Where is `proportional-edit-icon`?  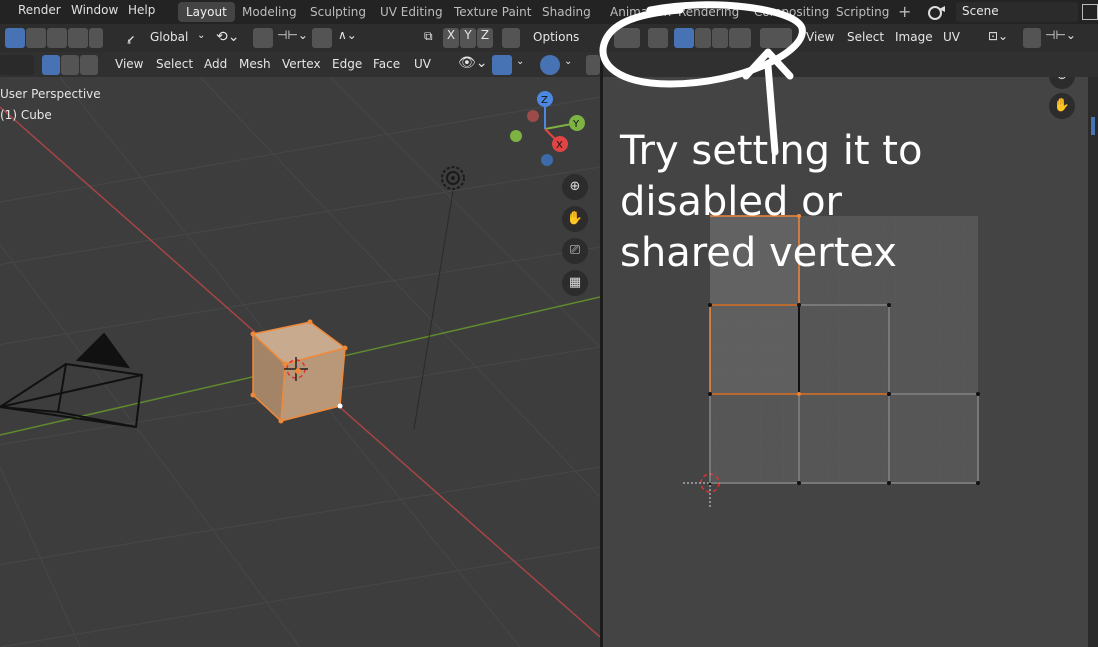 proportional-edit-icon is located at coordinates (322, 38).